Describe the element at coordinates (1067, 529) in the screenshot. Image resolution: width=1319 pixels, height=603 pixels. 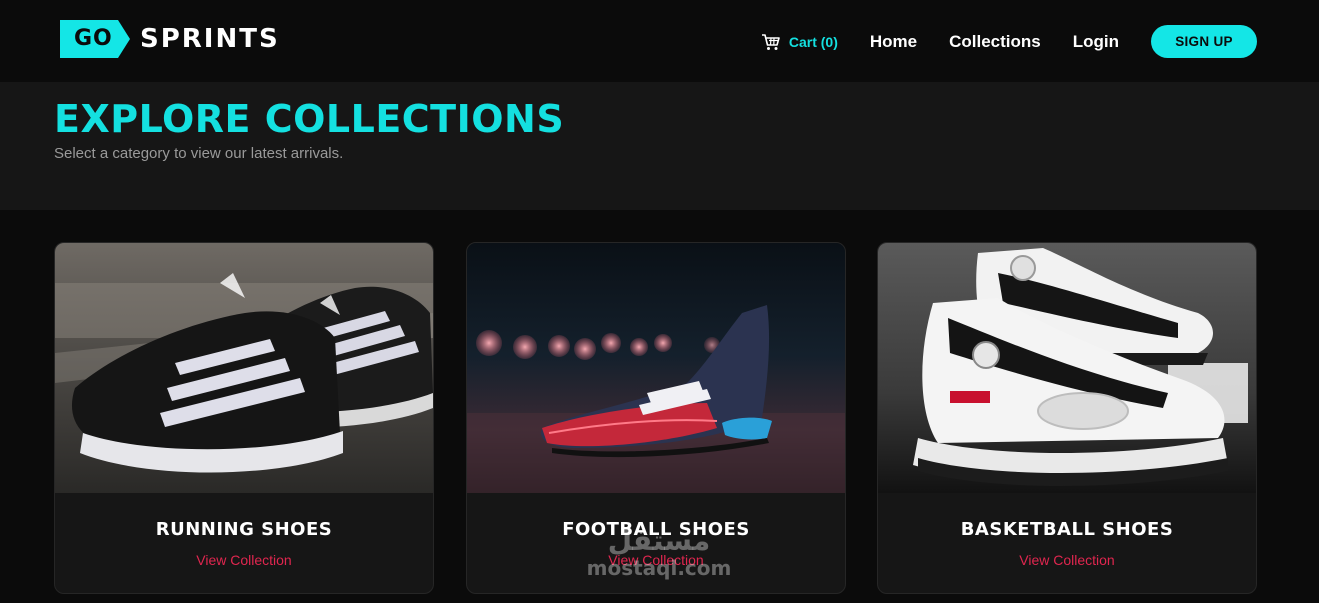
I see `collection-title-basketball: BASKETBALL SHOES` at that location.